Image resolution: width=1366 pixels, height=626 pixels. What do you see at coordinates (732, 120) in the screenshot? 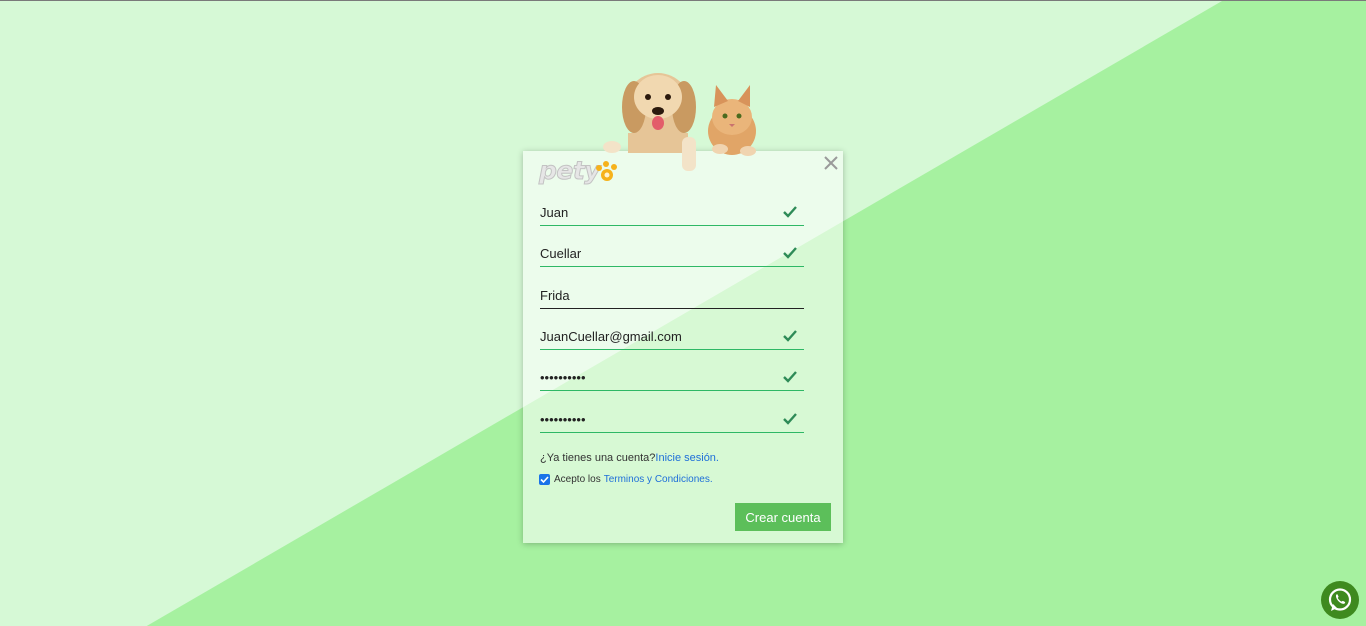
I see `cat-image` at bounding box center [732, 120].